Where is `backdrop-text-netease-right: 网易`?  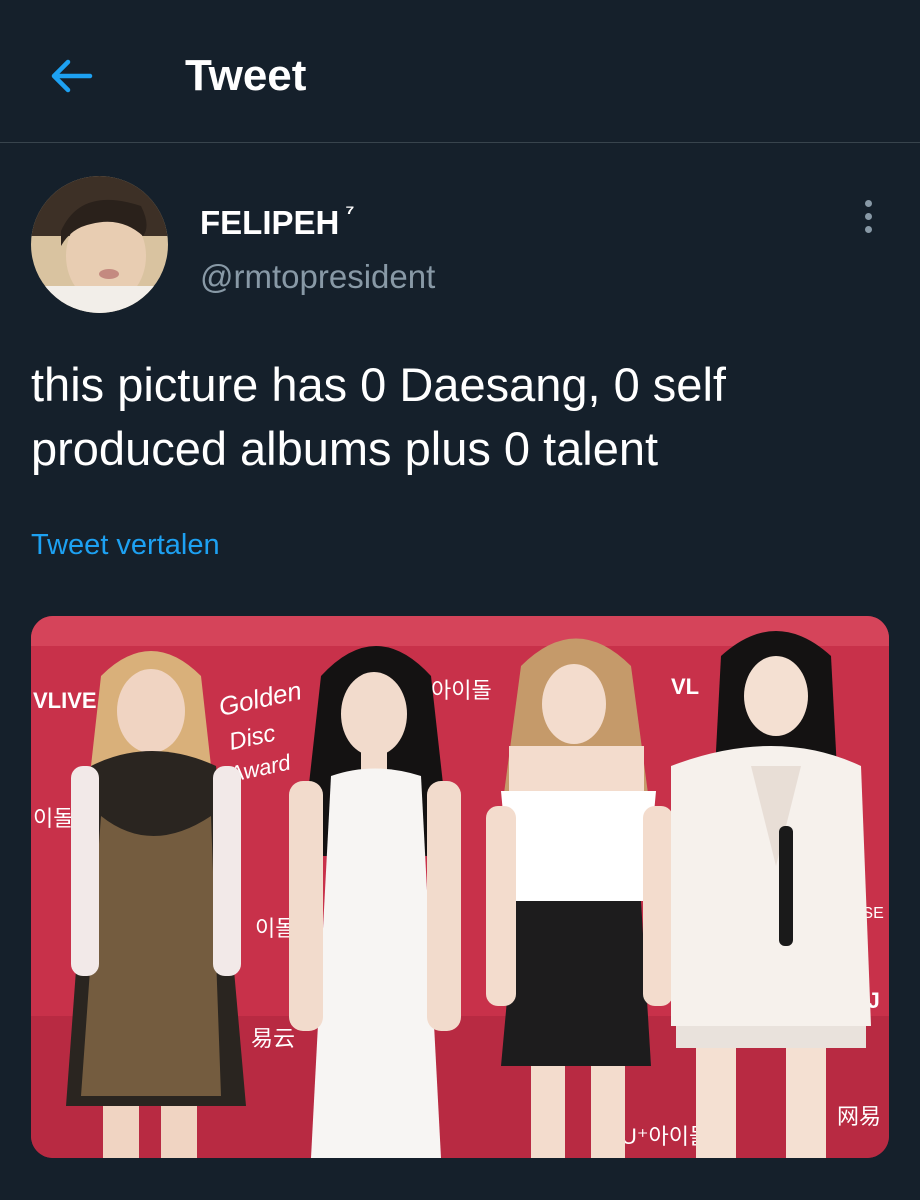 backdrop-text-netease-right: 网易 is located at coordinates (859, 1116).